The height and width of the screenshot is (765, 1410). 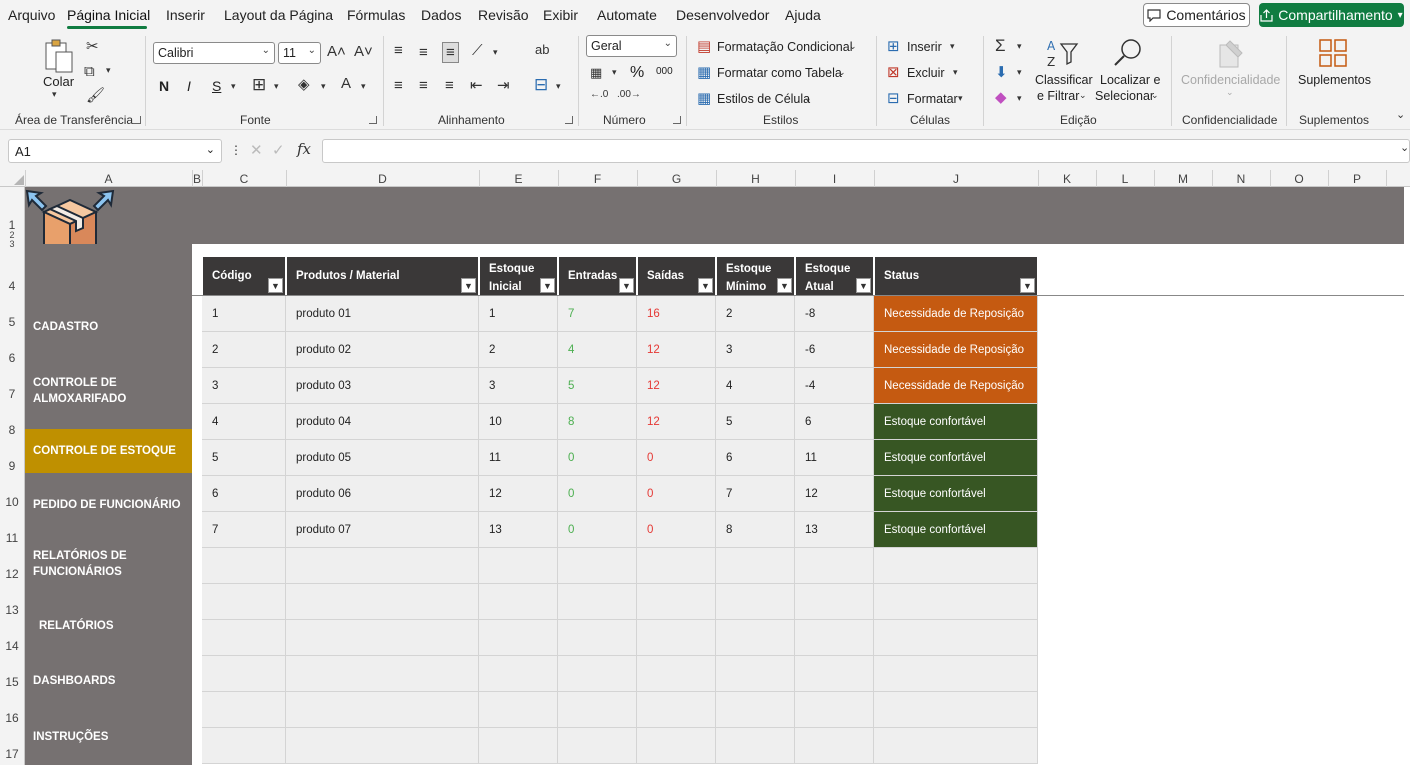 I want to click on formula-input, so click(x=866, y=151).